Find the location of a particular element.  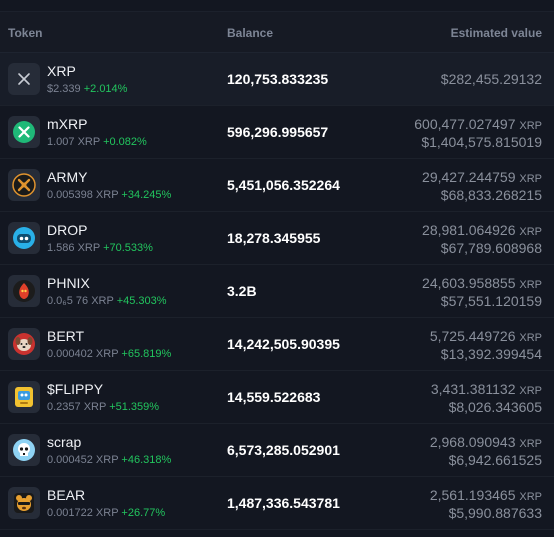

token-change: +45.303% is located at coordinates (141, 301).